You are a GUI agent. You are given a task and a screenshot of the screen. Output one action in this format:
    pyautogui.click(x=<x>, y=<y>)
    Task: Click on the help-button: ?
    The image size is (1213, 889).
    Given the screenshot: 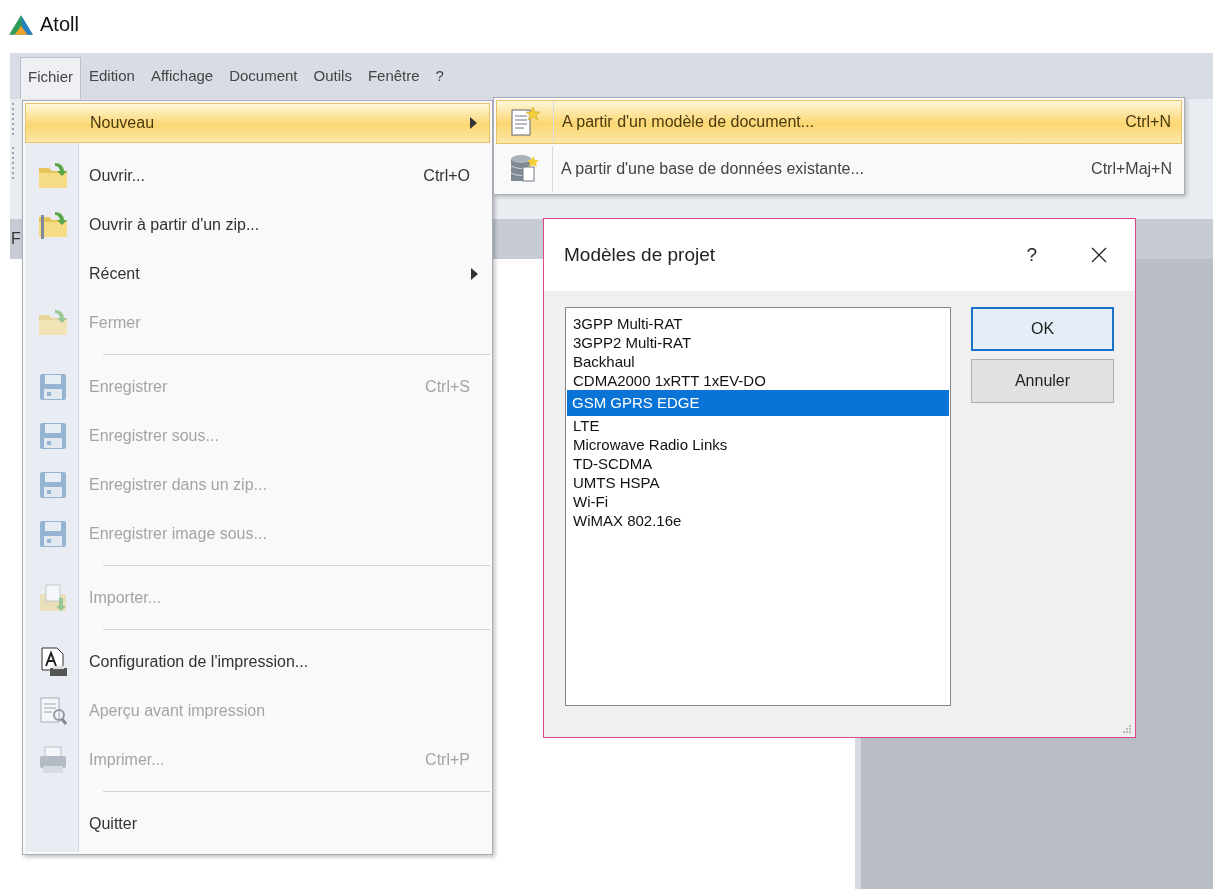 What is the action you would take?
    pyautogui.click(x=1031, y=255)
    